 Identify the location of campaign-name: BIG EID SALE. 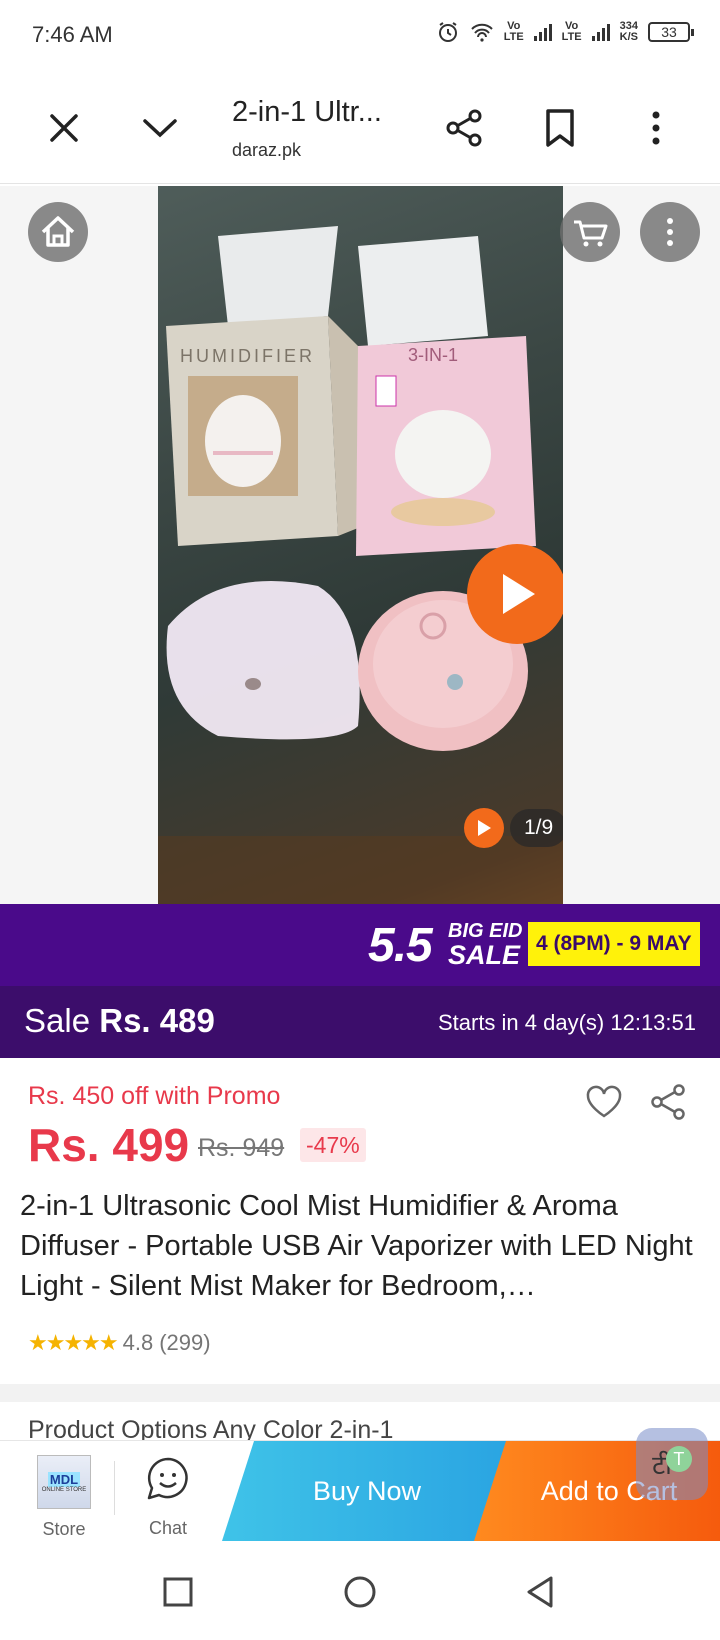
(485, 944).